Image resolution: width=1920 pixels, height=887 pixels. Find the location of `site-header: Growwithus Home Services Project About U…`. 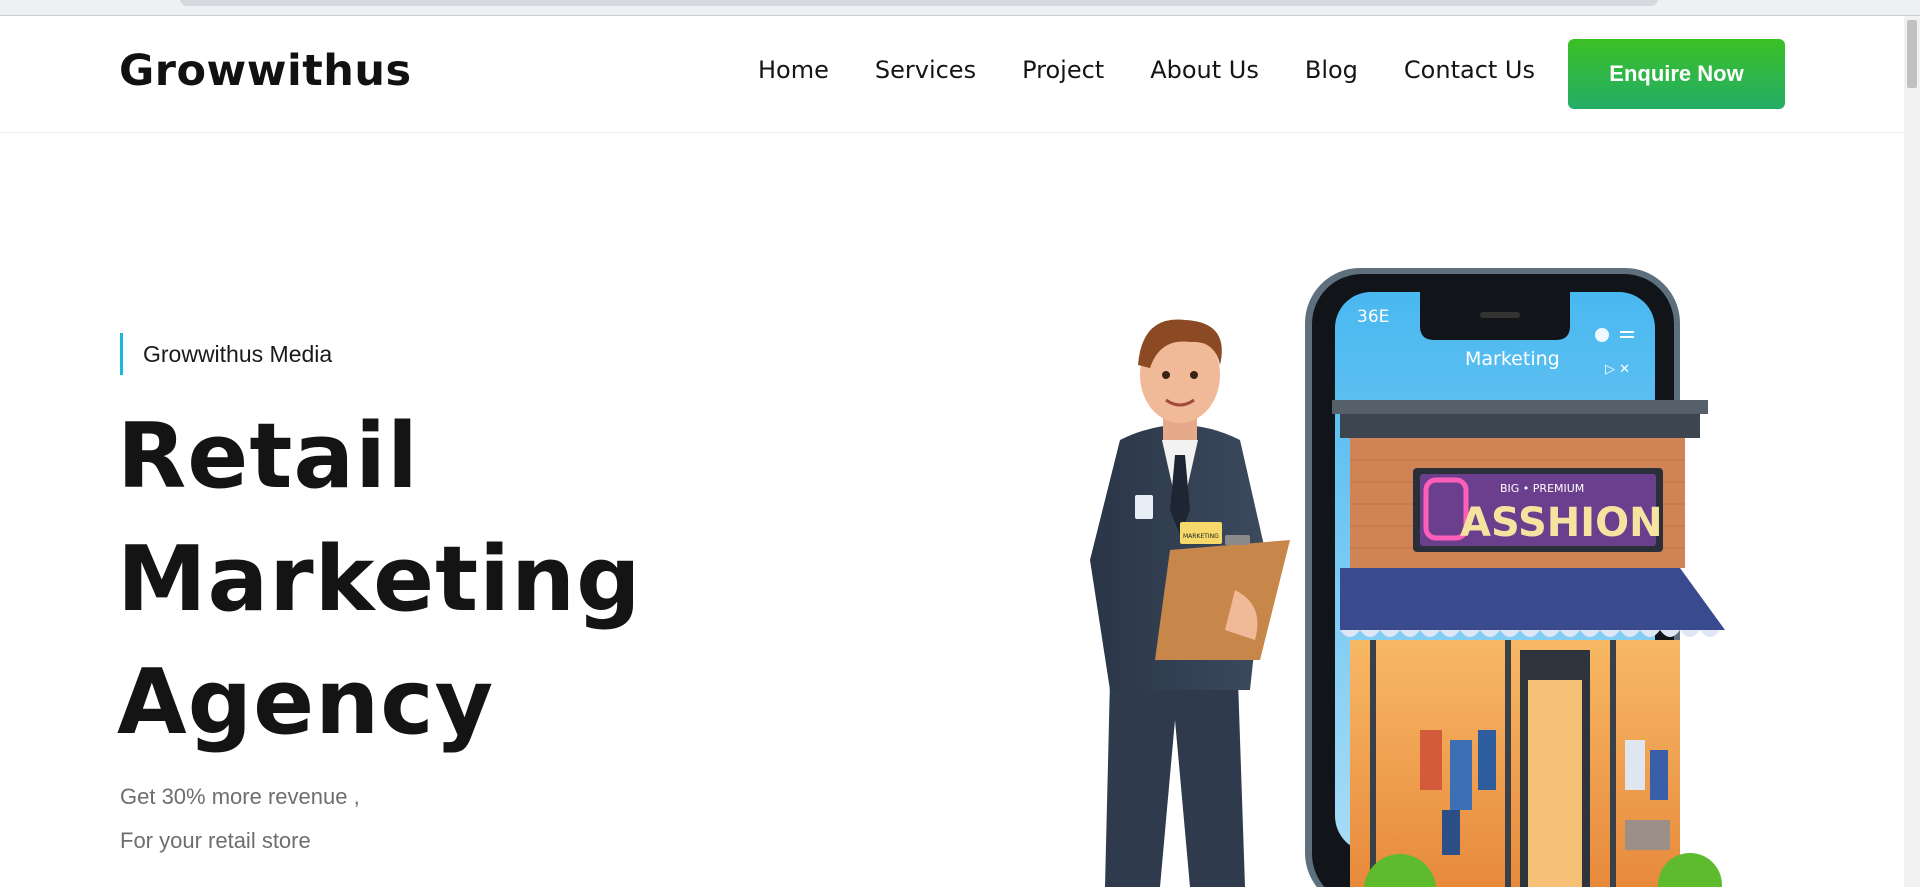

site-header: Growwithus Home Services Project About U… is located at coordinates (952, 74).